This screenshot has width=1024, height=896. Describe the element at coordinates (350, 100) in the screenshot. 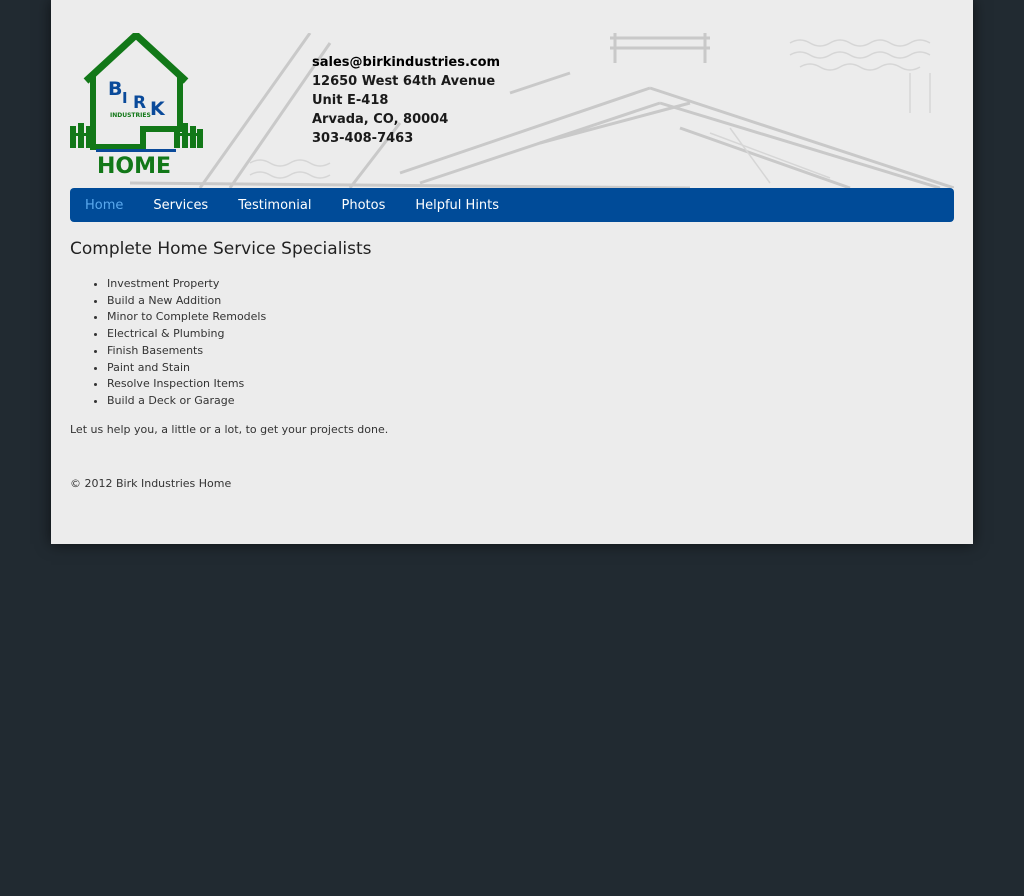

I see `address-unit: Unit E-418` at that location.